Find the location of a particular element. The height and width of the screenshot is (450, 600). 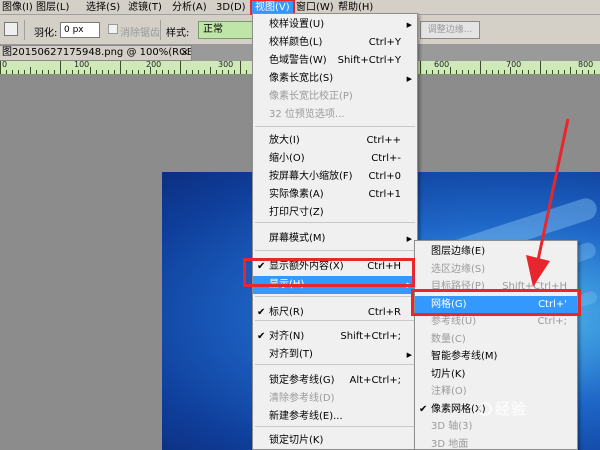

menu-item-label: 屏幕模式(M) is located at coordinates (297, 238).